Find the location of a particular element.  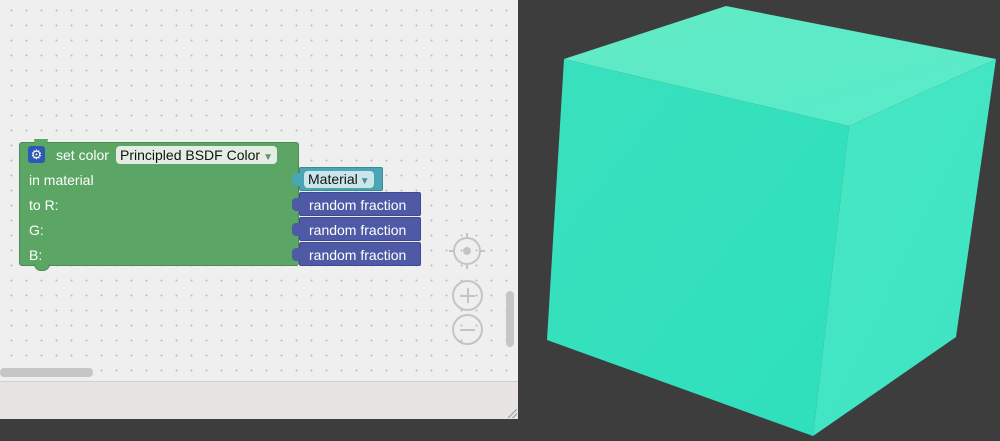

property-dropdown-value: Principled BSDF Color is located at coordinates (190, 155).